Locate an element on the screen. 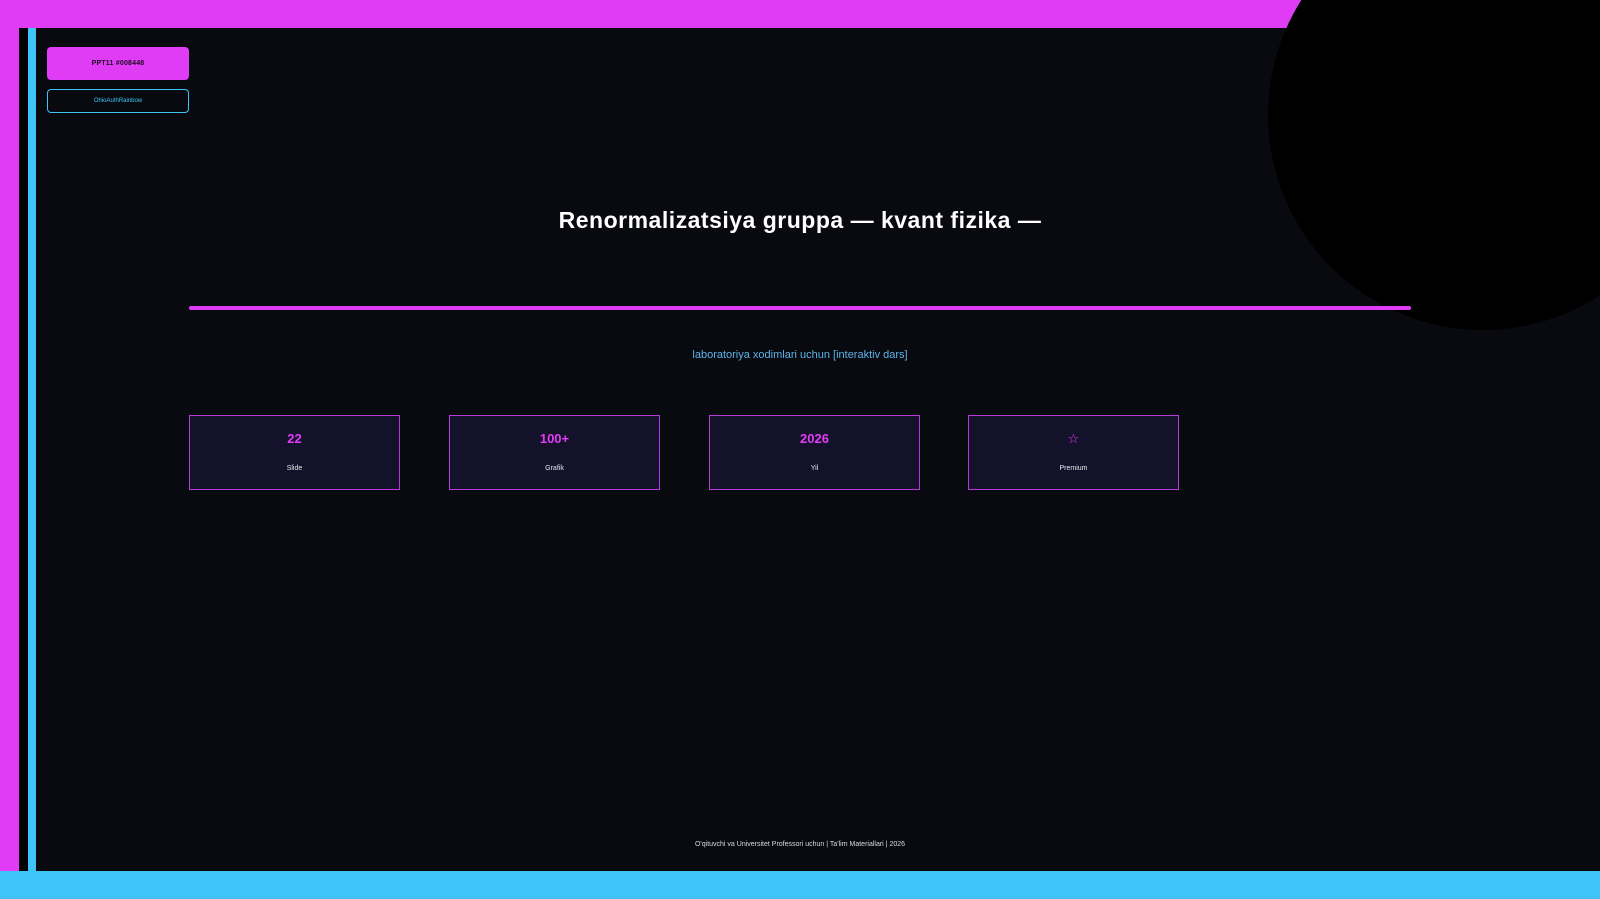 The height and width of the screenshot is (899, 1600). title-divider is located at coordinates (800, 308).